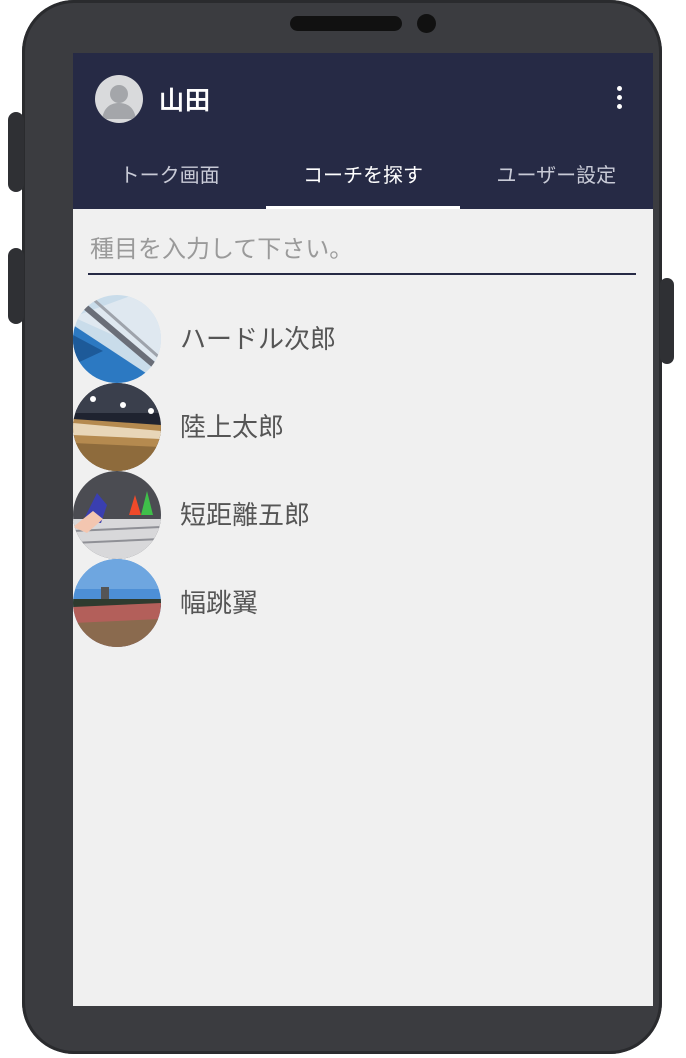  What do you see at coordinates (119, 99) in the screenshot?
I see `user-avatar-icon` at bounding box center [119, 99].